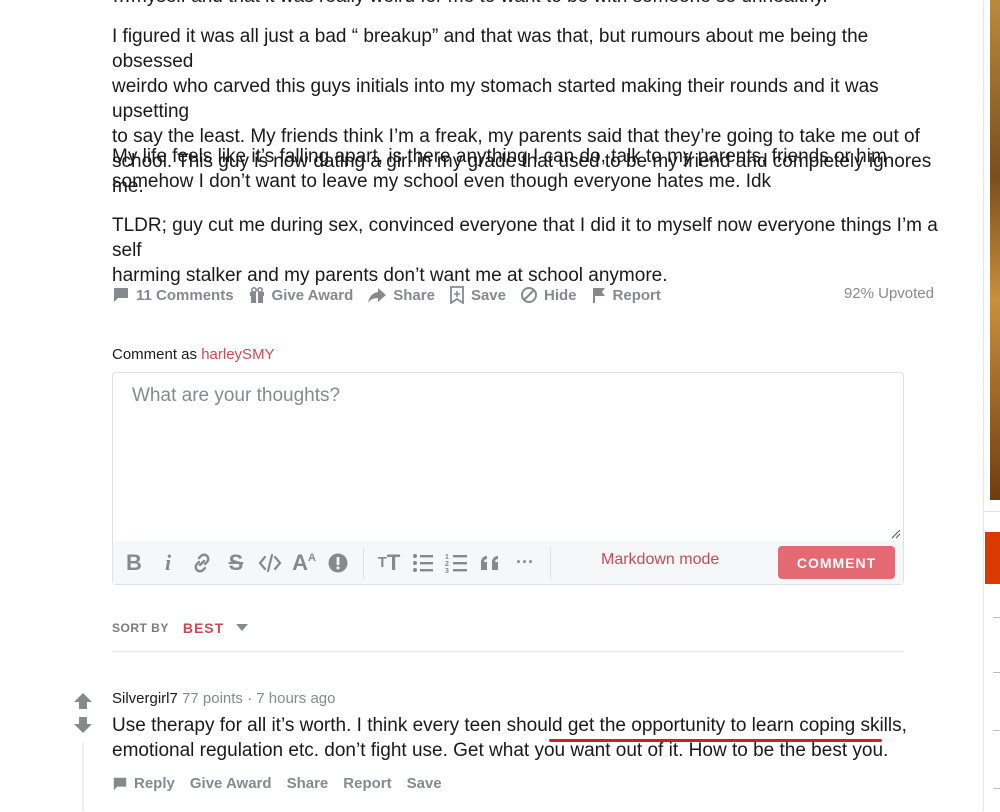 The image size is (1000, 812). I want to click on comment-submit-button: COMMENT, so click(836, 562).